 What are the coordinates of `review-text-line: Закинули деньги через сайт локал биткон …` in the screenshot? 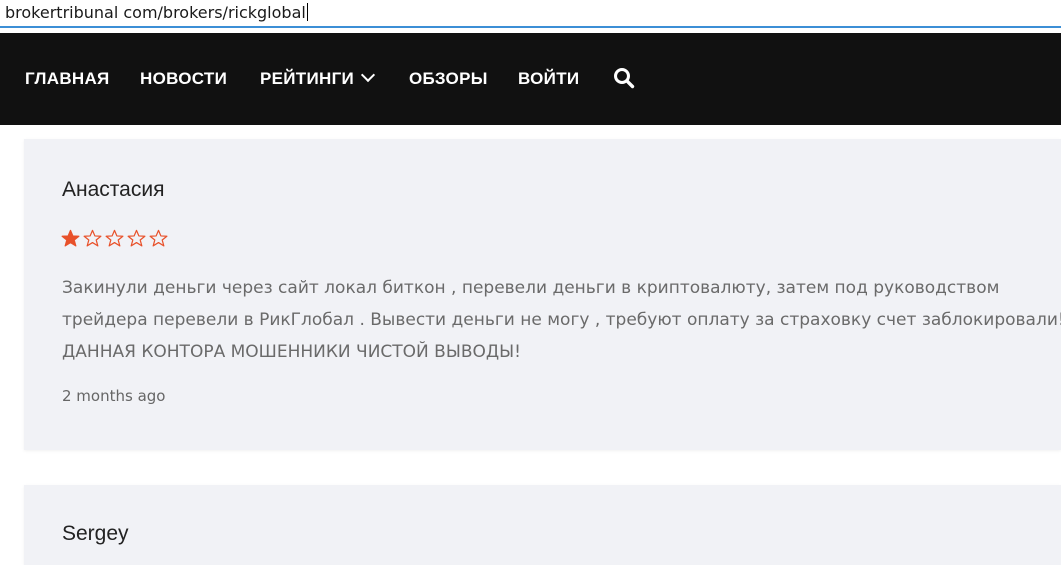 It's located at (531, 288).